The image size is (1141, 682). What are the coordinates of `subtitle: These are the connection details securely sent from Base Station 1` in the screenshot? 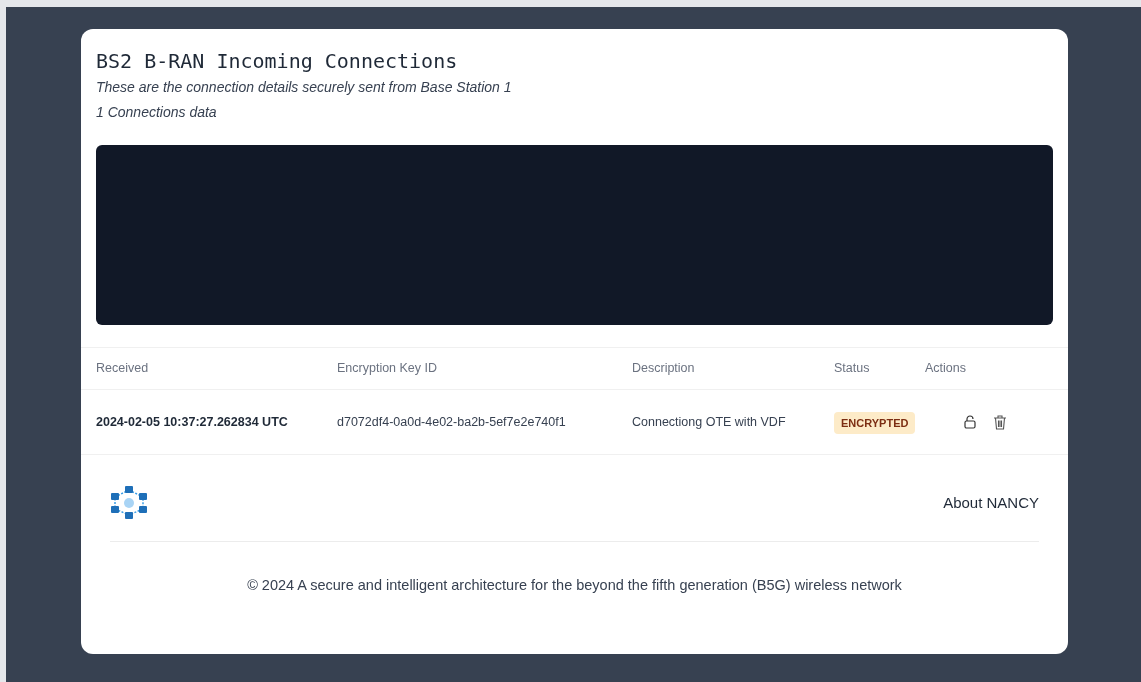 It's located at (304, 87).